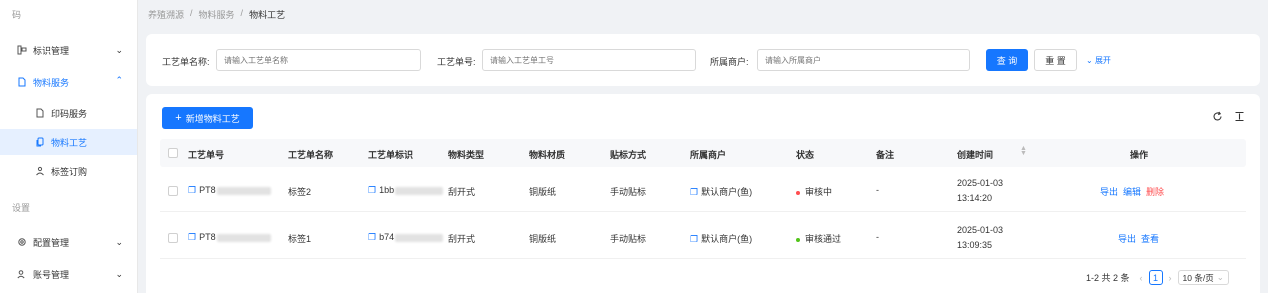 The image size is (1268, 293). I want to click on remark-cell: -, so click(877, 190).